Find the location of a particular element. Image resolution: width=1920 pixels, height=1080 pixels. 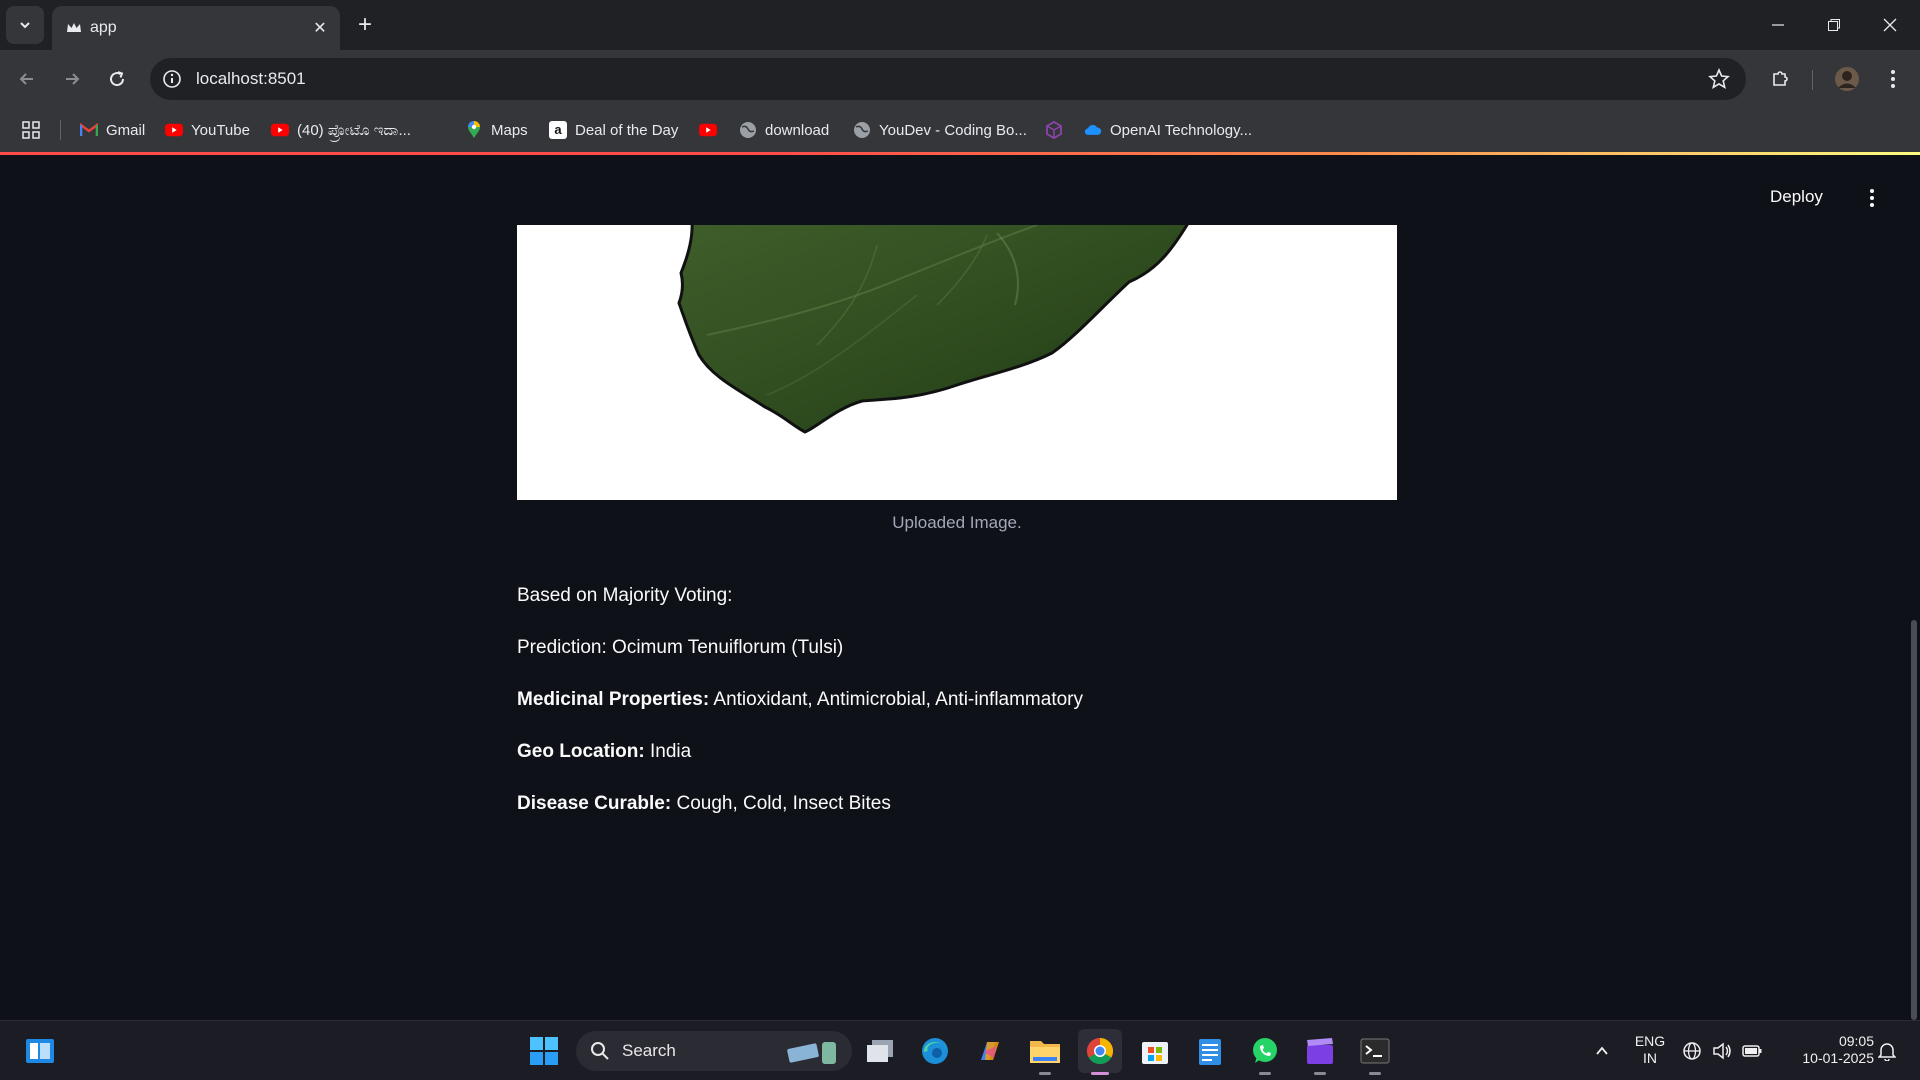

widgets-button is located at coordinates (40, 1051).